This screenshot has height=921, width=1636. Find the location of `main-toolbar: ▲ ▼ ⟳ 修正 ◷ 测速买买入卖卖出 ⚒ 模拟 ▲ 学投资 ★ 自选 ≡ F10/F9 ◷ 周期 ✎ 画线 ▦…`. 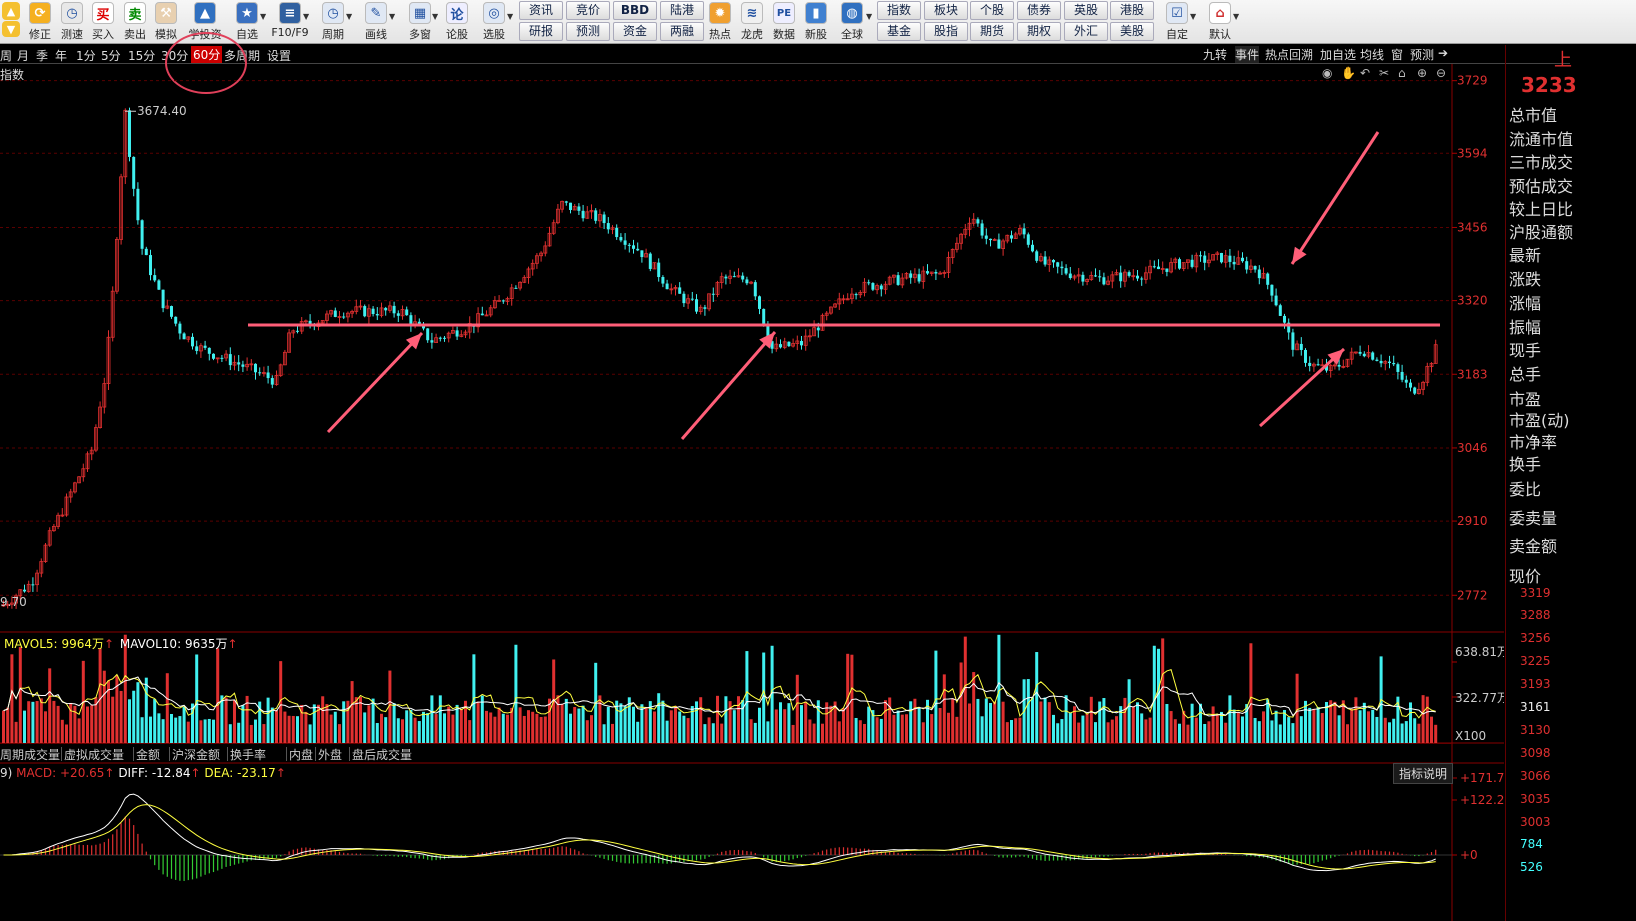

main-toolbar: ▲ ▼ ⟳ 修正 ◷ 测速买买入卖卖出 ⚒ 模拟 ▲ 学投资 ★ 自选 ≡ F10/F9 ◷ 周期 ✎ 画线 ▦… is located at coordinates (818, 22).